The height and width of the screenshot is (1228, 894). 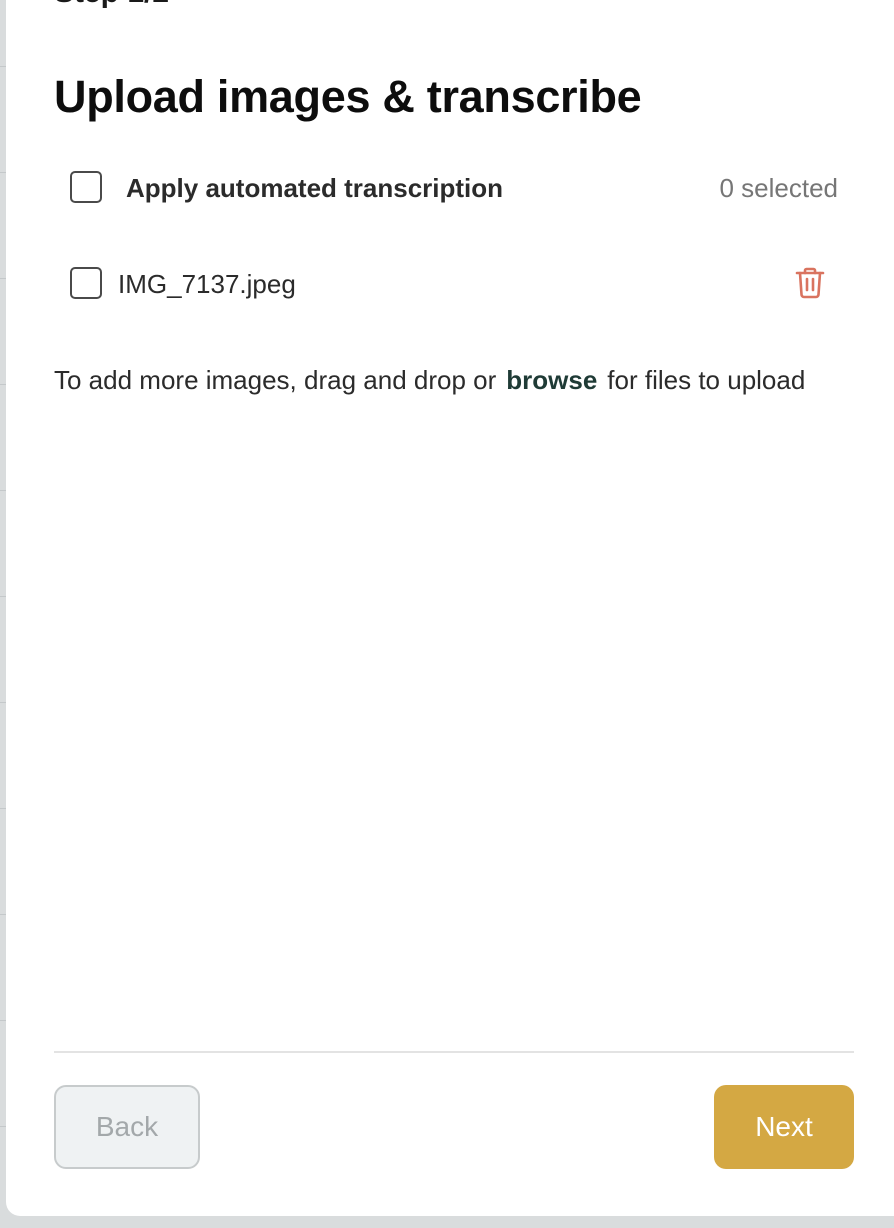 I want to click on file-name: IMG_7137.jpeg, so click(x=207, y=284).